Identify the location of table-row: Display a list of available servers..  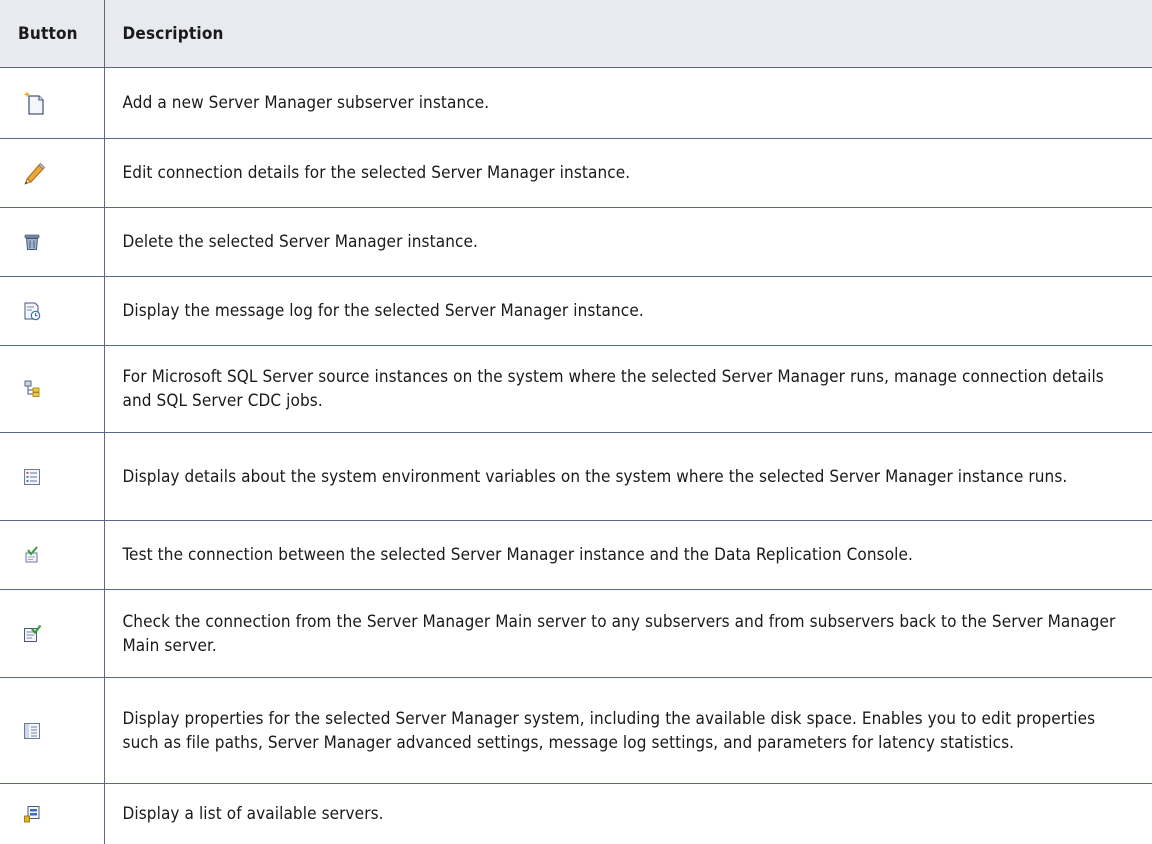
(576, 813).